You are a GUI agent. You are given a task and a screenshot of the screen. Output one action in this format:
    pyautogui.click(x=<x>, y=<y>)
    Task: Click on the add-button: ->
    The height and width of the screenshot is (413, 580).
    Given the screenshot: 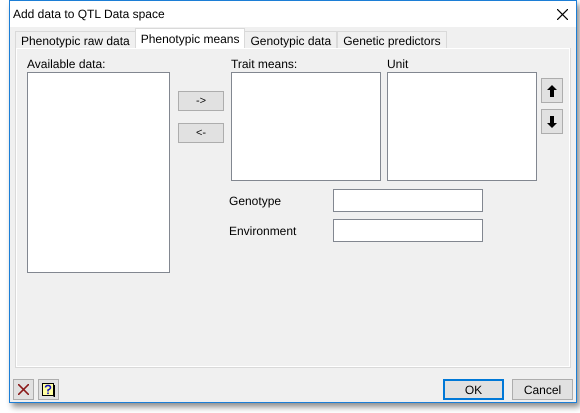 What is the action you would take?
    pyautogui.click(x=201, y=101)
    